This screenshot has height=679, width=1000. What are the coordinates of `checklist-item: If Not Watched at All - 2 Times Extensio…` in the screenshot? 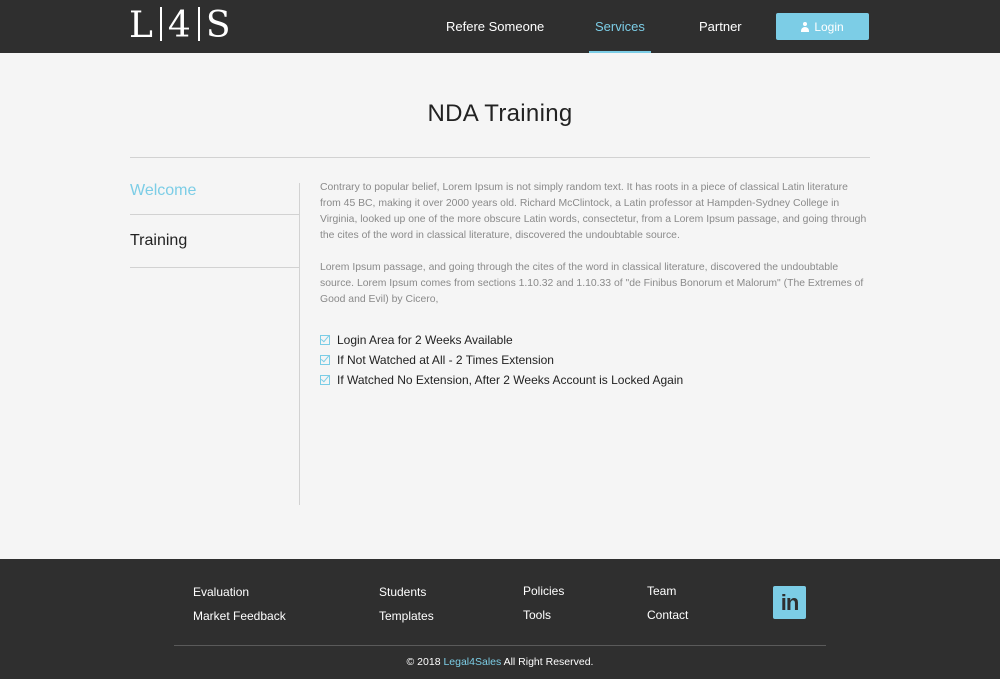 It's located at (595, 360).